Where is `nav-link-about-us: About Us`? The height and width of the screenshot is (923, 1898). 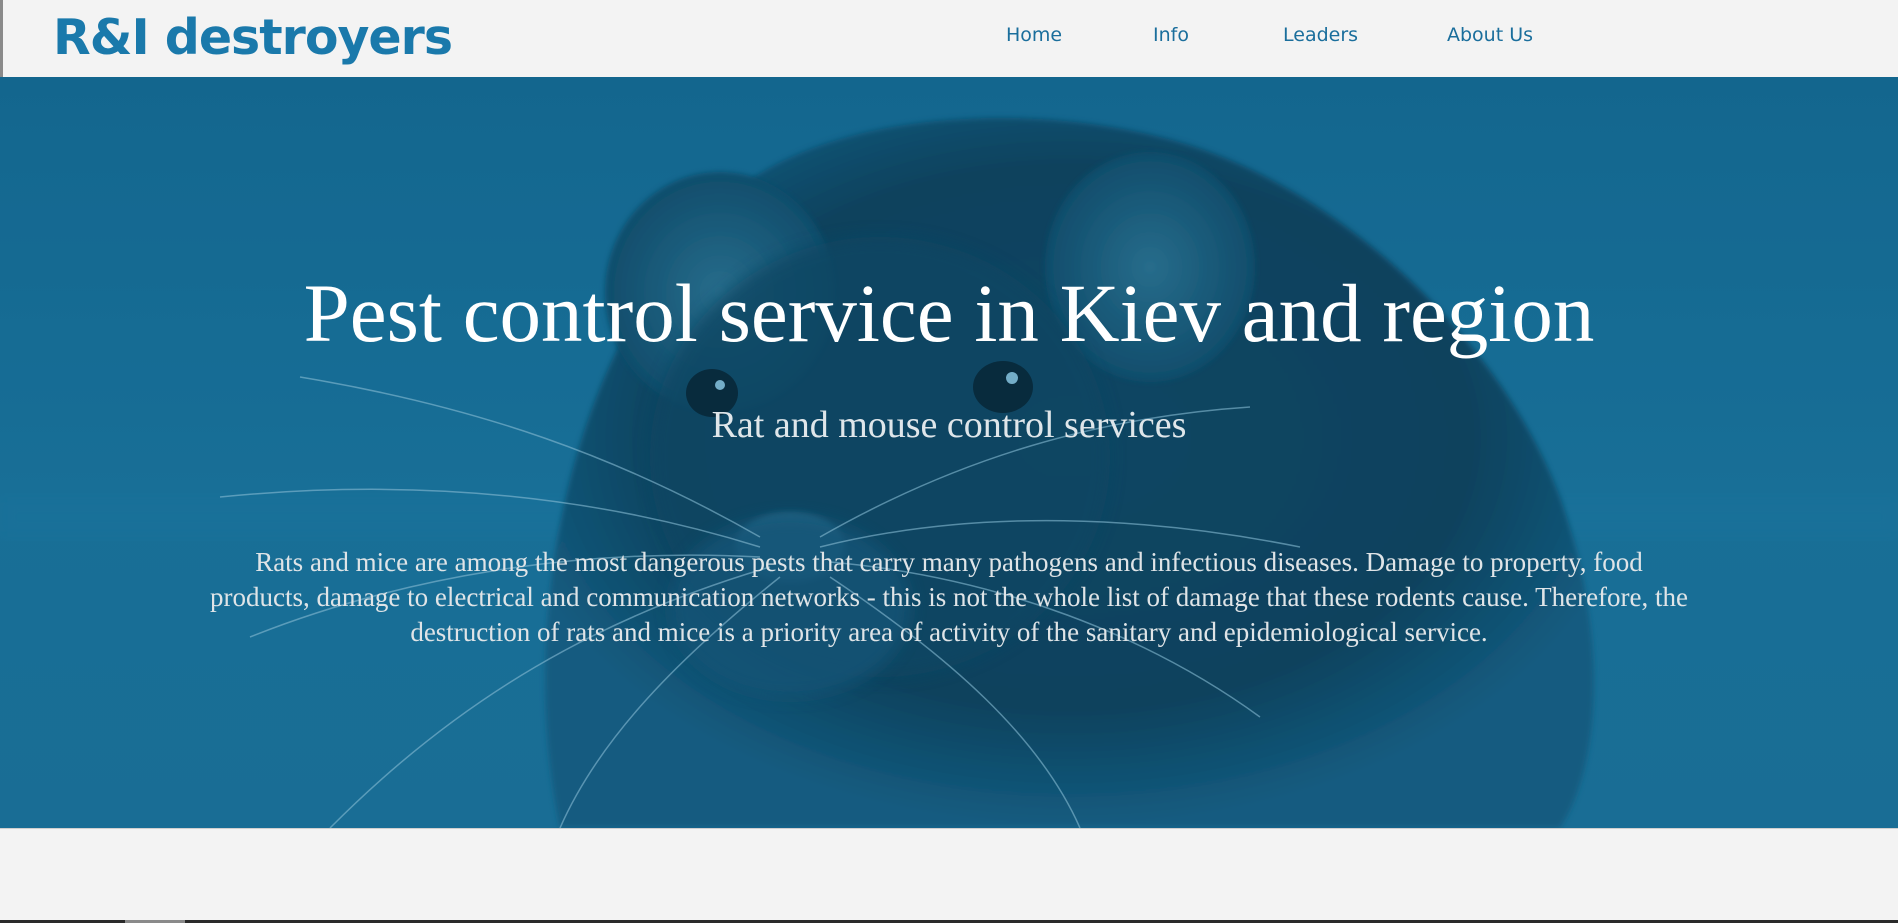 nav-link-about-us: About Us is located at coordinates (1490, 35).